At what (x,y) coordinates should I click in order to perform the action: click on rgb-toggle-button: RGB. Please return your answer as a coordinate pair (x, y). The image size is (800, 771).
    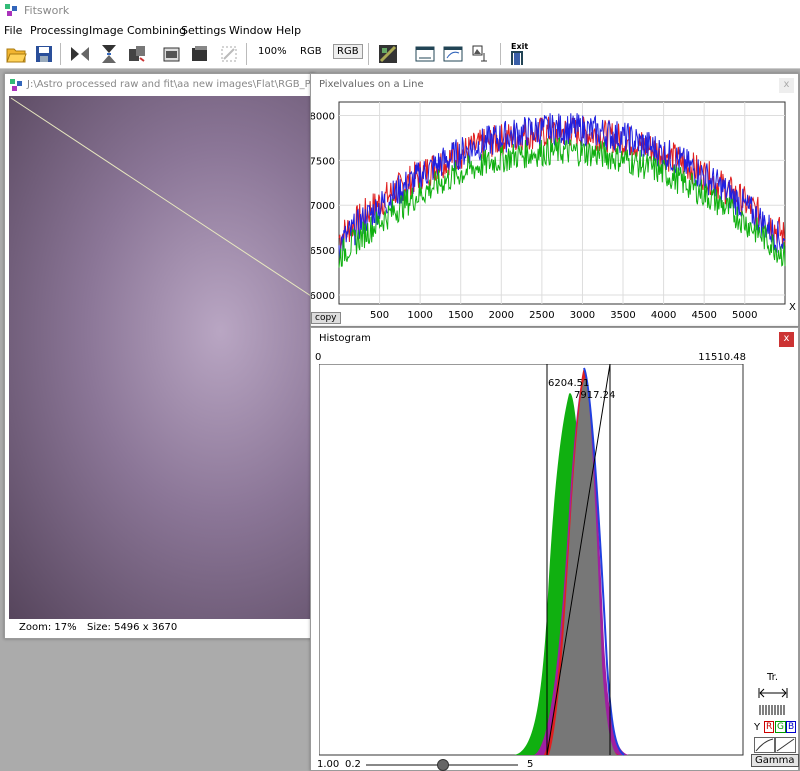
    Looking at the image, I should click on (348, 51).